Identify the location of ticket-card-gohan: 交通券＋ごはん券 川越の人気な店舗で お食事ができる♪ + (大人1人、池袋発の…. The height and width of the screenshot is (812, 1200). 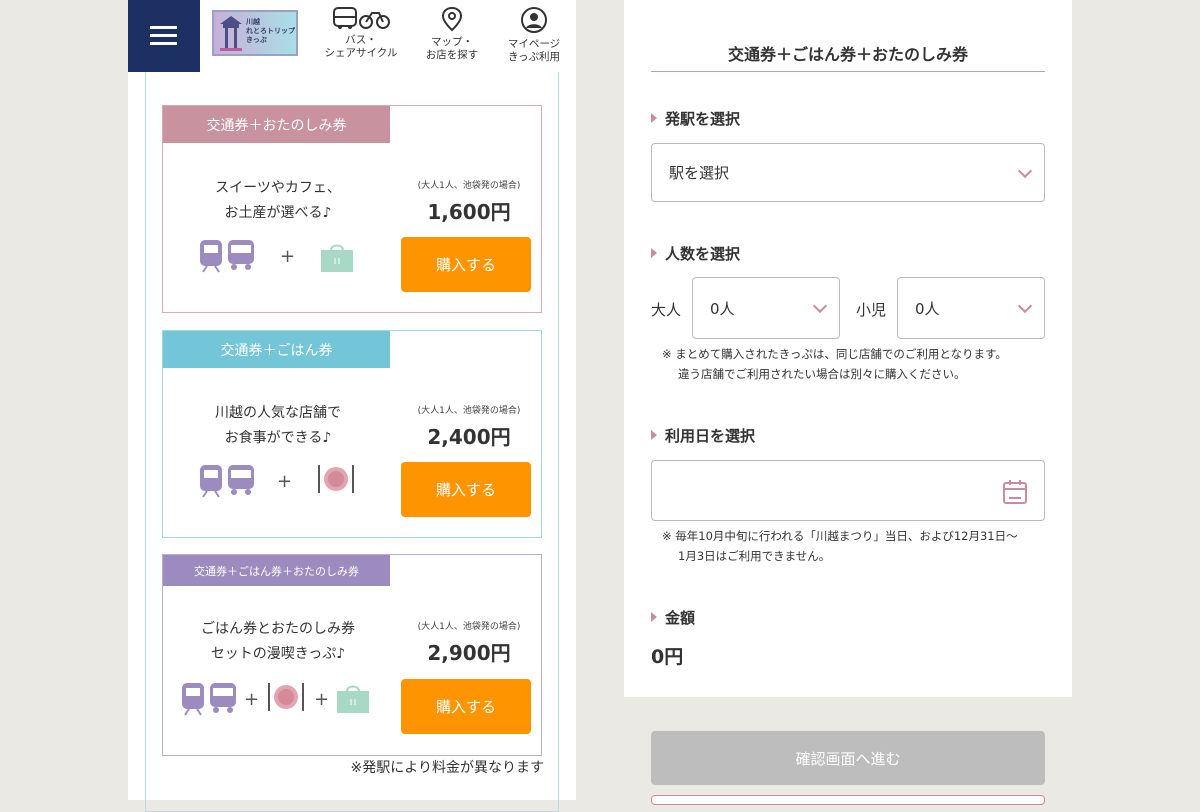
(352, 434).